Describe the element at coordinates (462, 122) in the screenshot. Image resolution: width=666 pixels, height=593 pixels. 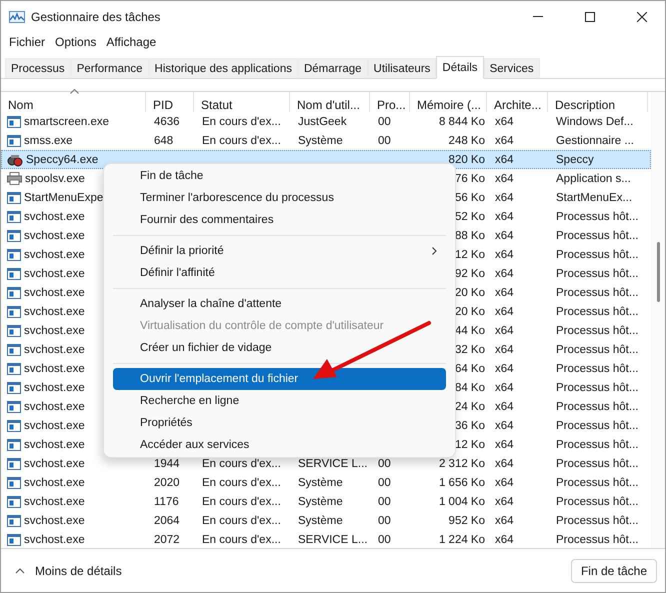
I see `table-cell-text: 8 844 Ko` at that location.